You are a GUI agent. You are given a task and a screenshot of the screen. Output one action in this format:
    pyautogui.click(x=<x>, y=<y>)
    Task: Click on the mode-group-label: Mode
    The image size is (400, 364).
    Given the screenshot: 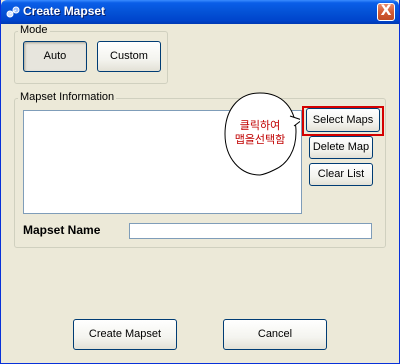 What is the action you would take?
    pyautogui.click(x=34, y=30)
    